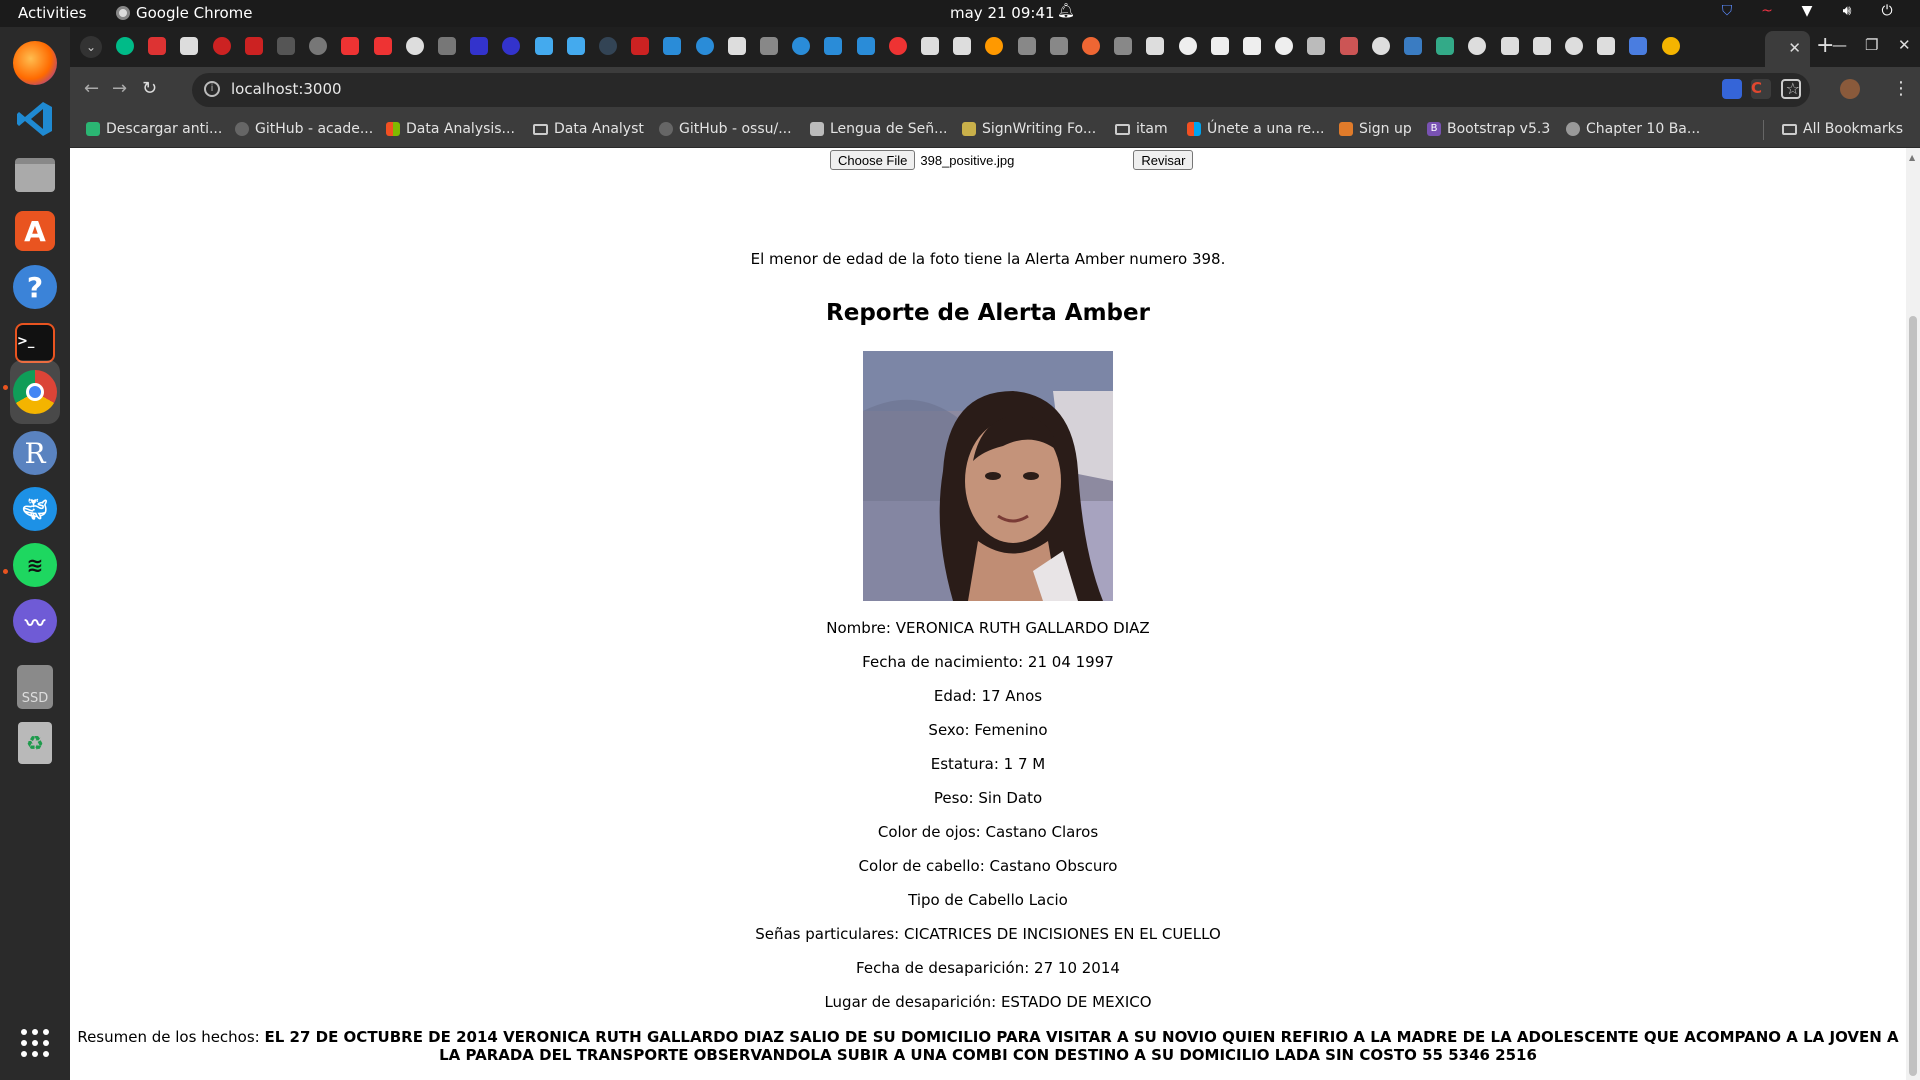 This screenshot has width=1920, height=1080. What do you see at coordinates (91, 88) in the screenshot?
I see `back-button: ←` at bounding box center [91, 88].